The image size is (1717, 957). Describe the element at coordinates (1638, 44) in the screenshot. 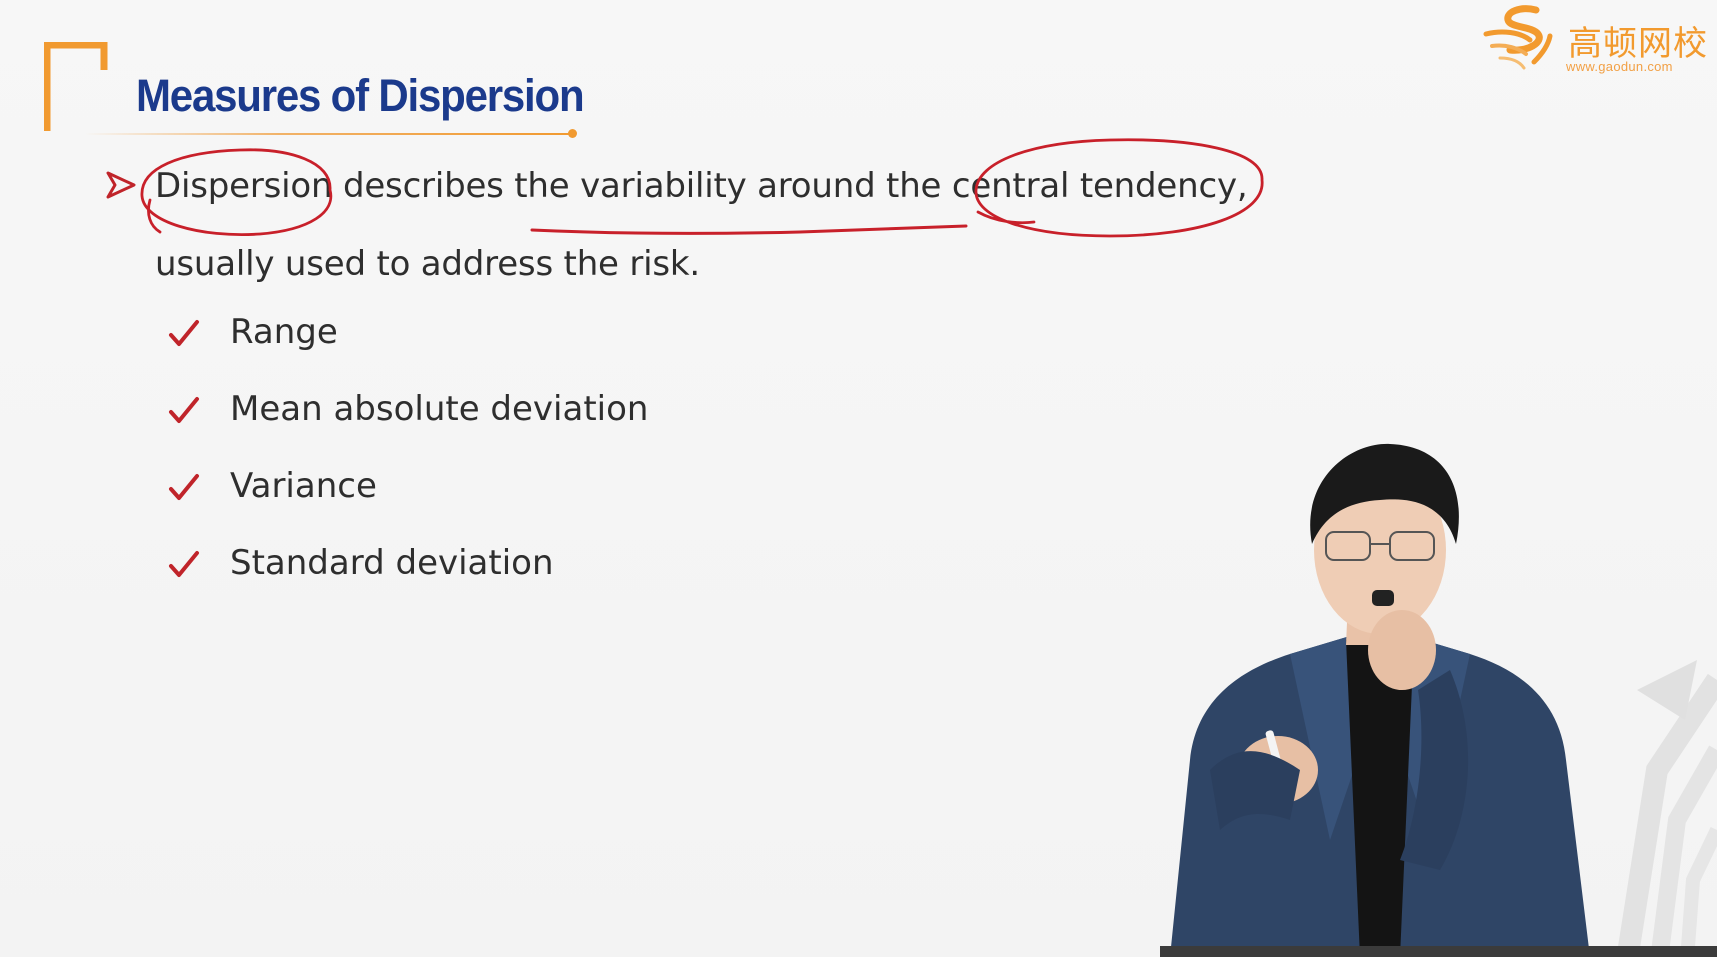

I see `logo-chinese-text: 高顿网校` at that location.